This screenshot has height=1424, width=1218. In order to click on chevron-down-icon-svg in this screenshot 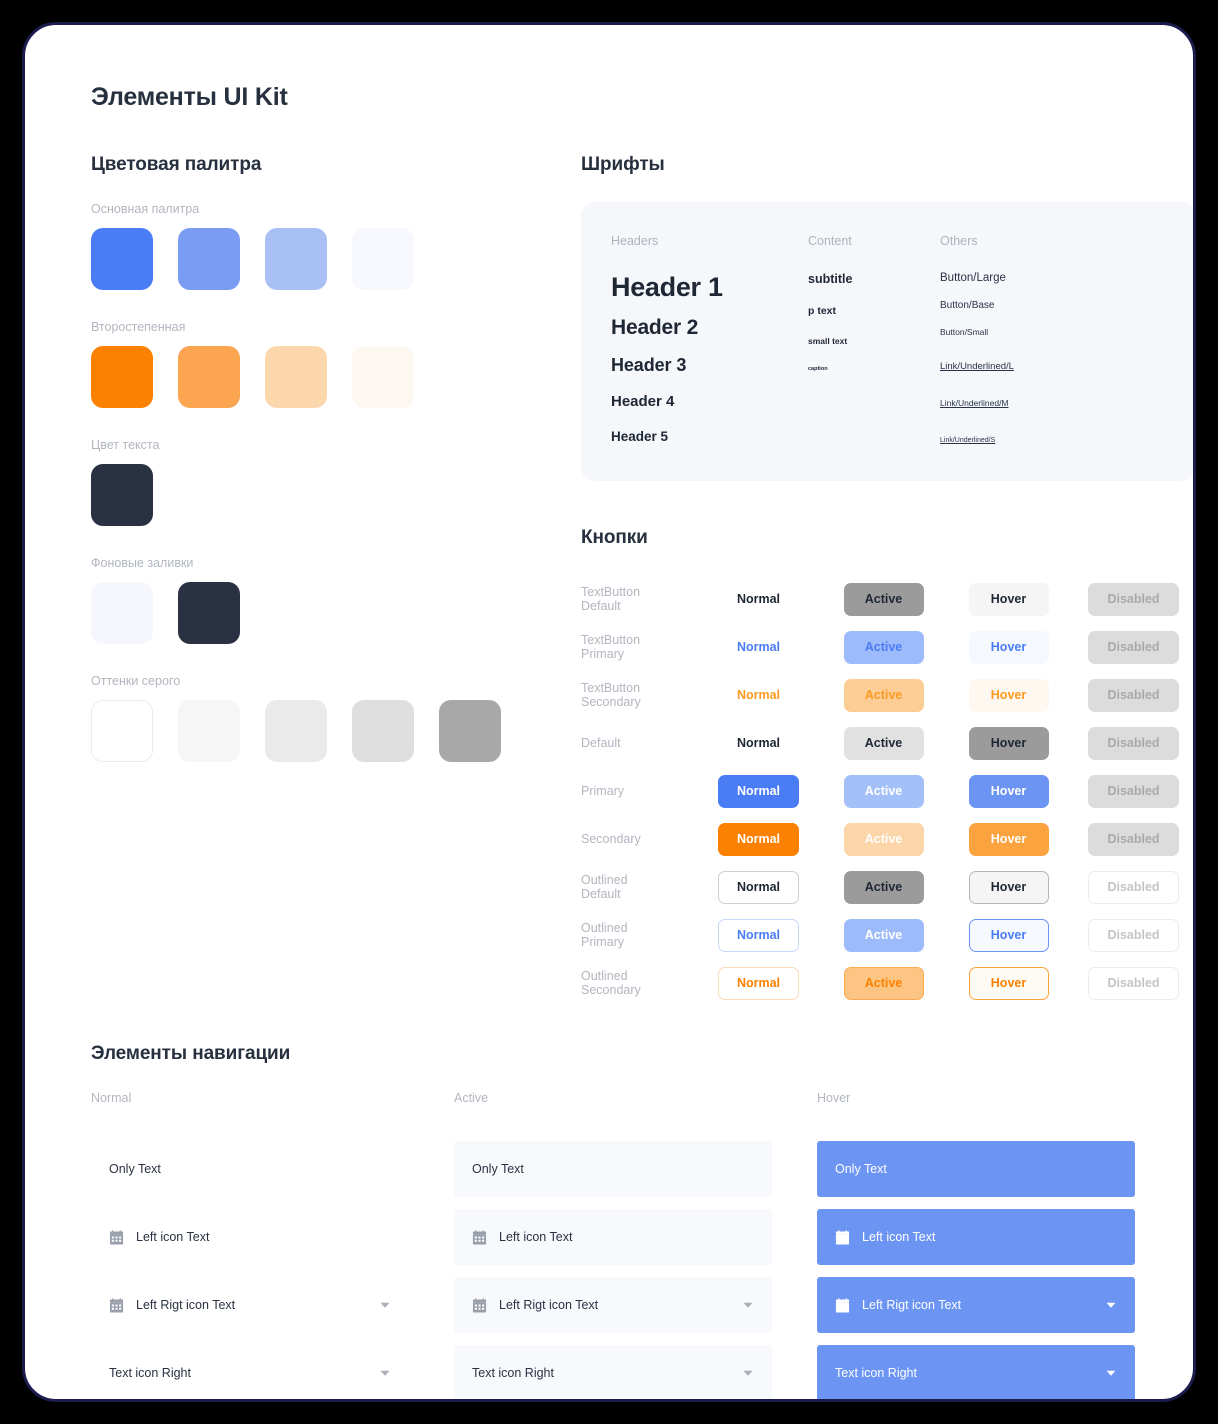, I will do `click(1111, 1305)`.